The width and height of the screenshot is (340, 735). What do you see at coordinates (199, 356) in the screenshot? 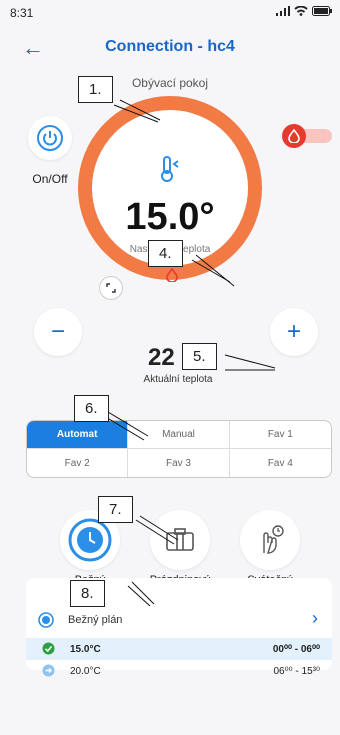
I see `callout-5: 5.` at bounding box center [199, 356].